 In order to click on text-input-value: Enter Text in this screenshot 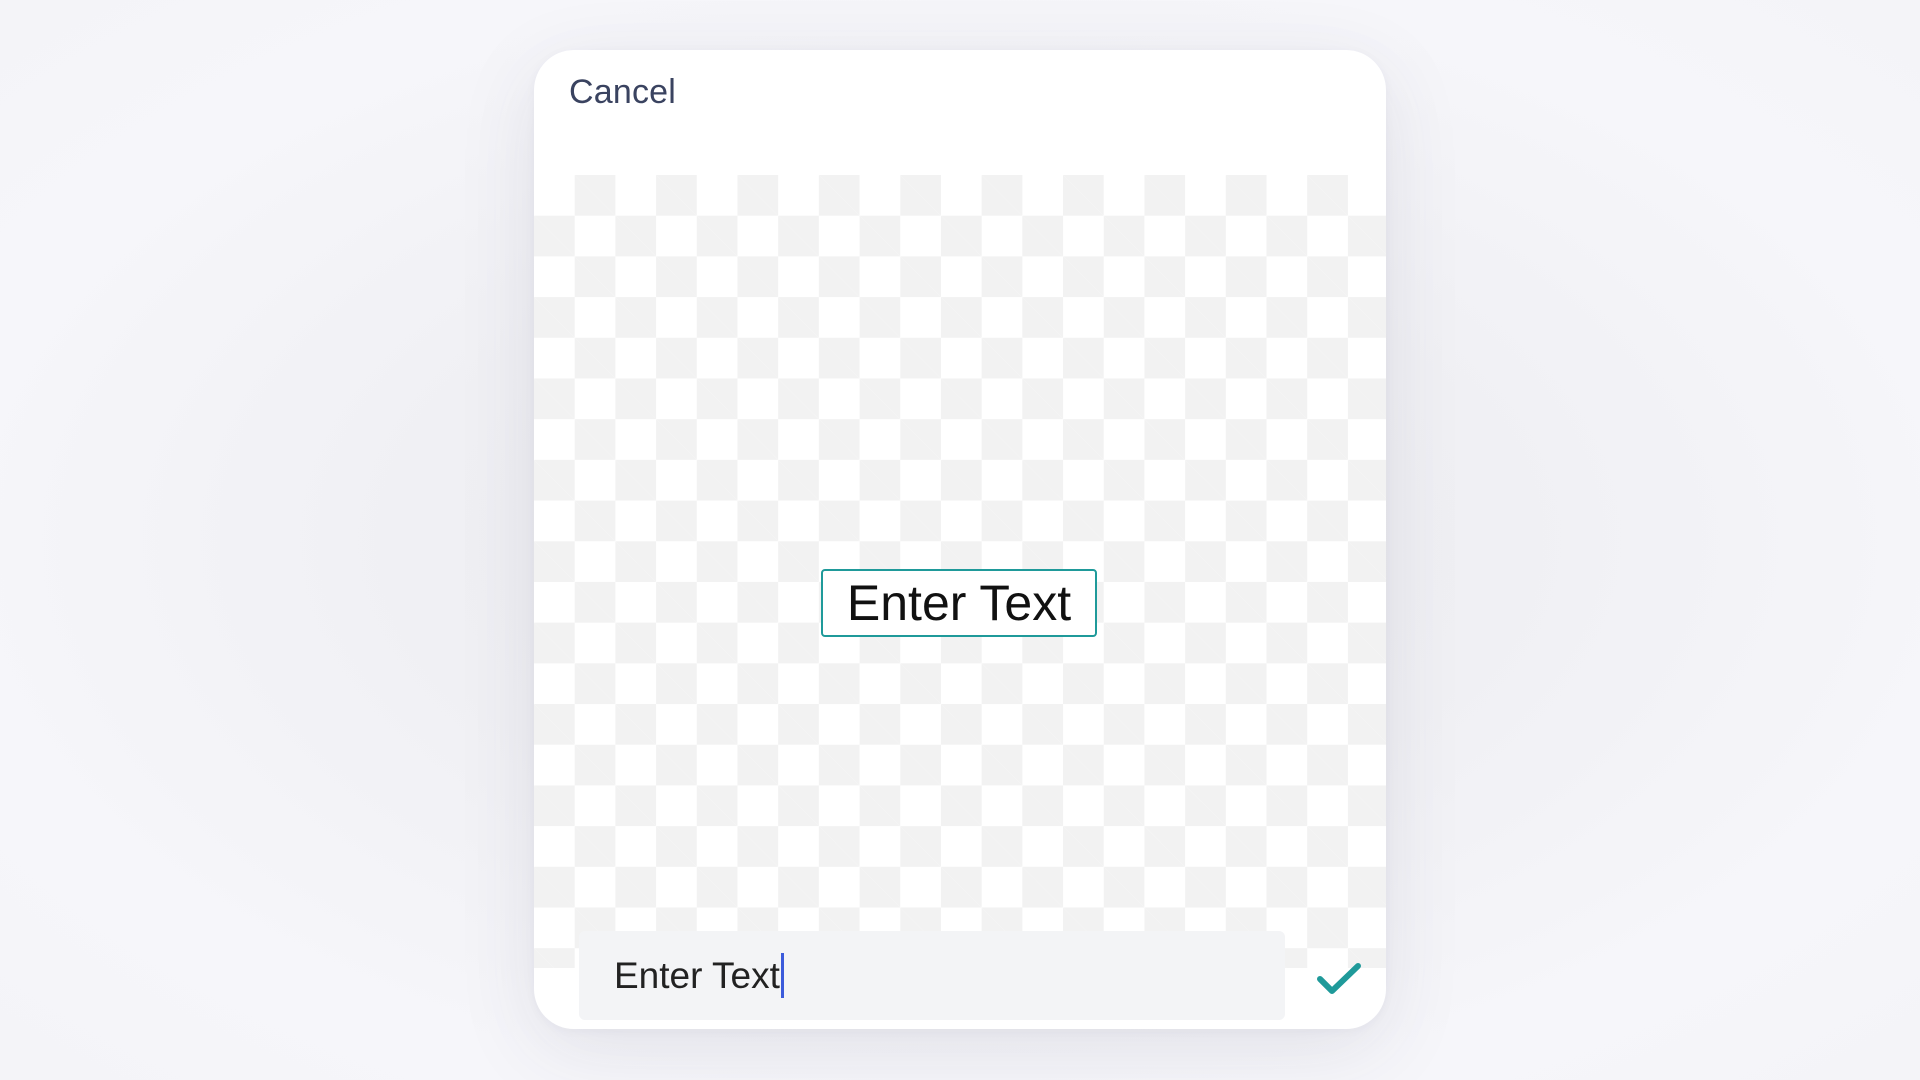, I will do `click(697, 975)`.